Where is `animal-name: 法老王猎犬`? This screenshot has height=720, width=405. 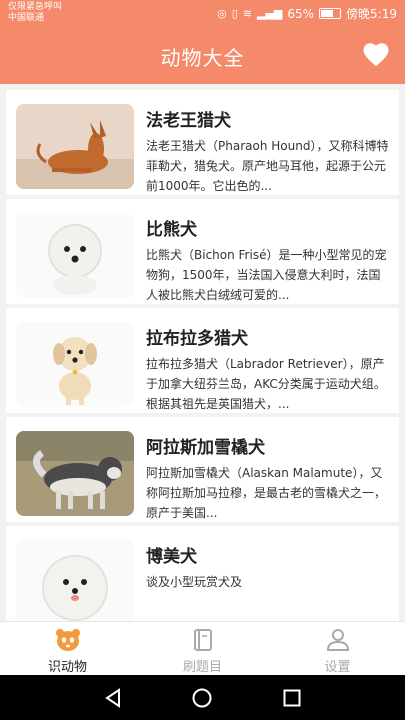
animal-name: 法老王猎犬 is located at coordinates (188, 121).